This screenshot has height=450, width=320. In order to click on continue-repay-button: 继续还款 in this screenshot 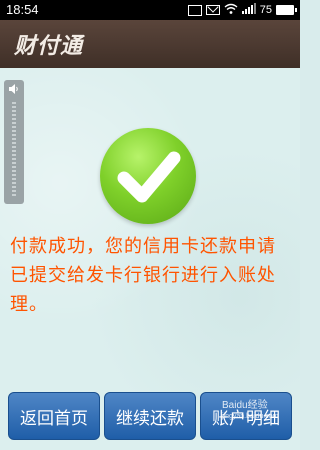, I will do `click(150, 416)`.